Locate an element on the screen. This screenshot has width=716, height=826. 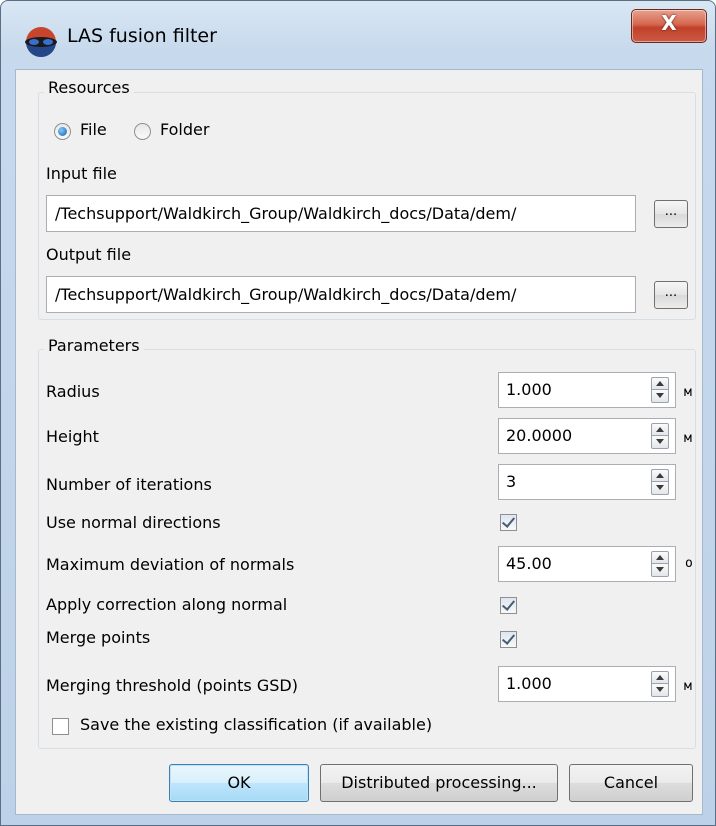
app-icon is located at coordinates (41, 42).